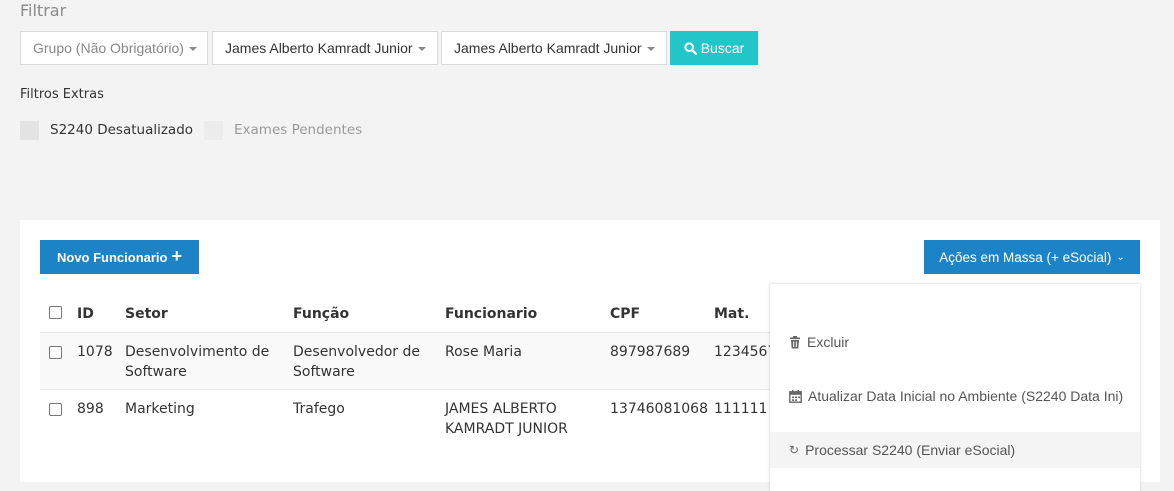 Image resolution: width=1174 pixels, height=491 pixels. Describe the element at coordinates (741, 409) in the screenshot. I see `cell-mat: 111111` at that location.